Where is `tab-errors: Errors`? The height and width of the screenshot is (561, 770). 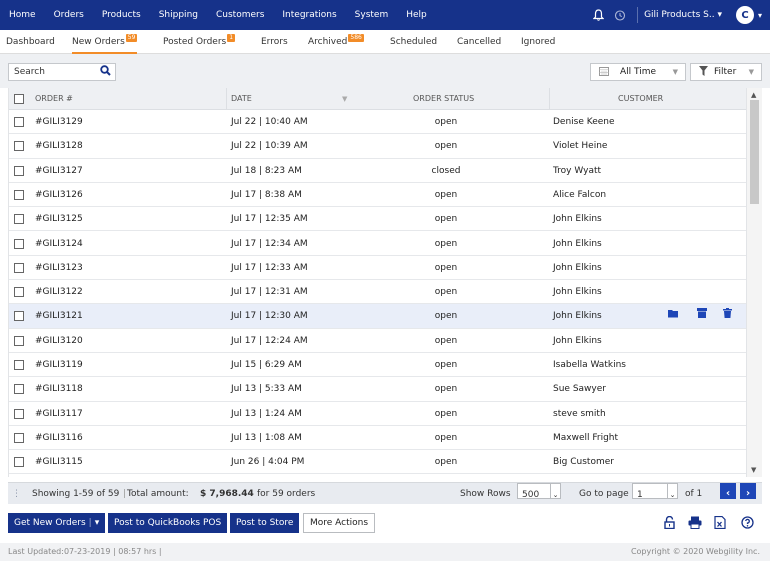
tab-errors: Errors is located at coordinates (274, 42).